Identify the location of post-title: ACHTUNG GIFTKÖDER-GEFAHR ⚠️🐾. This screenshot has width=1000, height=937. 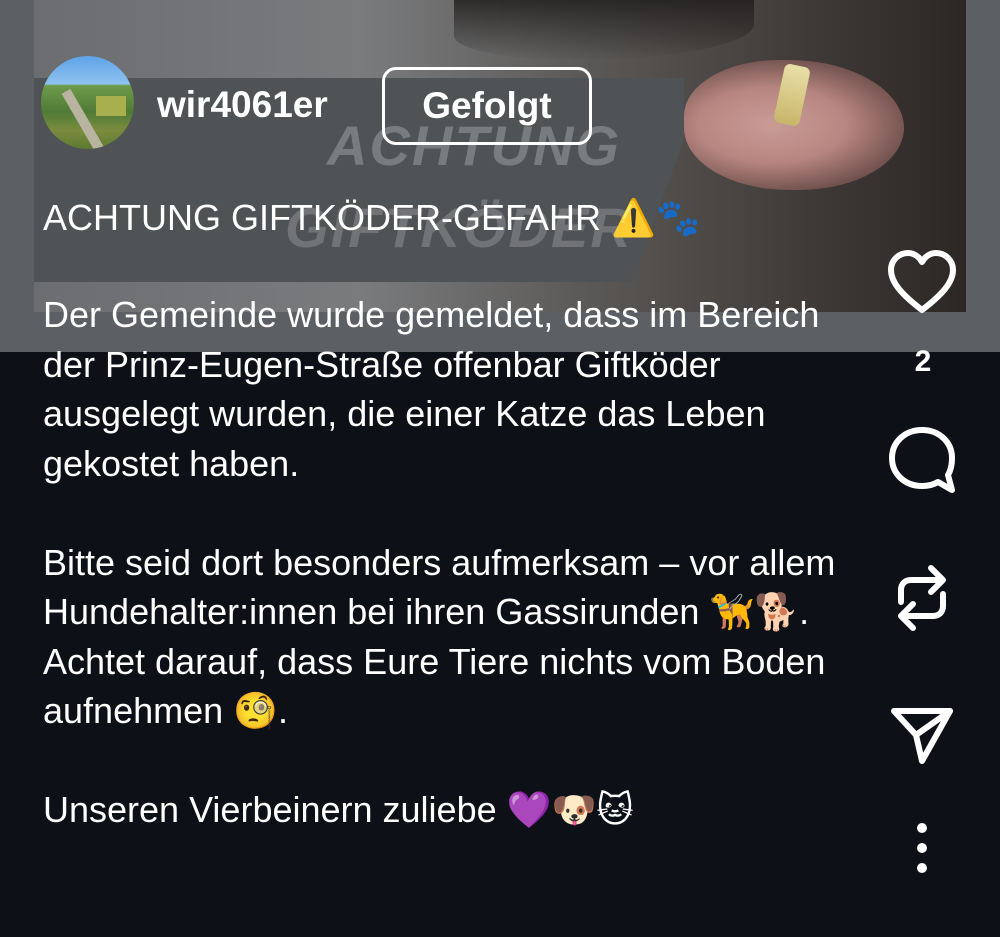
(372, 217).